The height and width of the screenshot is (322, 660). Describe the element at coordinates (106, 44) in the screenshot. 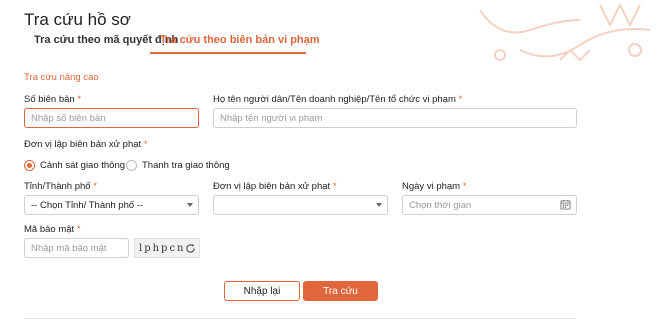

I see `tab-ma-quyet-dinh: Tra cứu theo mã quyết định` at that location.